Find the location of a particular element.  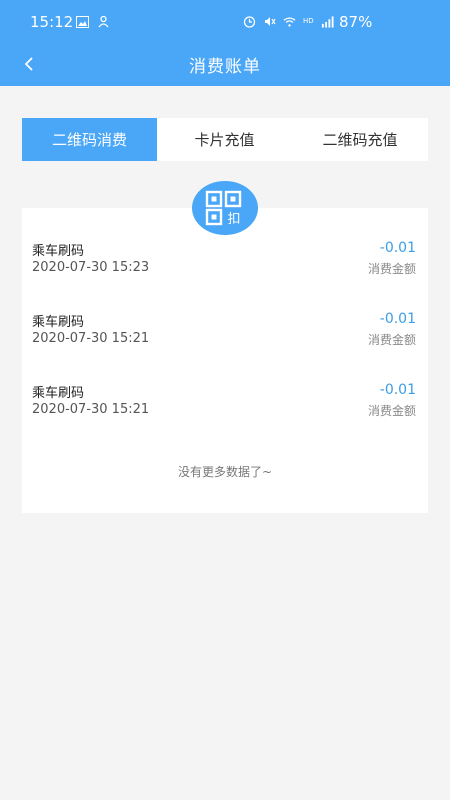

tab-bar: 二维码消费 卡片充值 二维码充值 is located at coordinates (225, 139).